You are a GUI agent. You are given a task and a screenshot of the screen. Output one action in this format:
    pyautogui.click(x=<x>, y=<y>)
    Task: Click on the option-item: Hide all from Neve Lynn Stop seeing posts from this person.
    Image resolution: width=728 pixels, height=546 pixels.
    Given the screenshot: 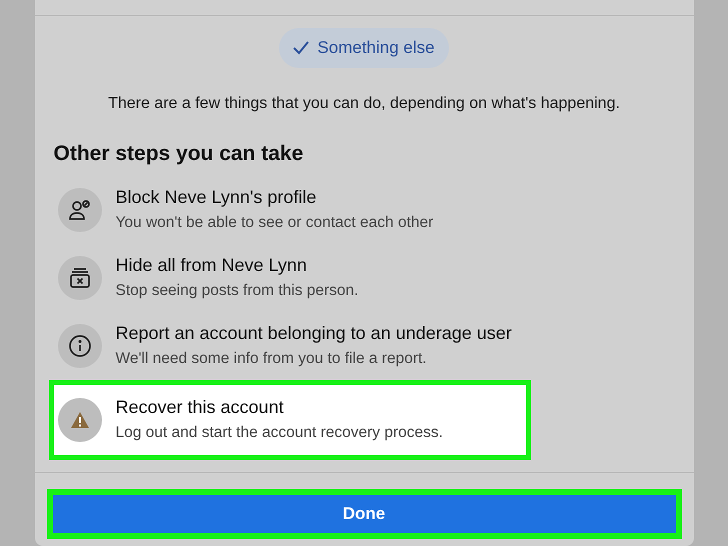 What is the action you would take?
    pyautogui.click(x=289, y=278)
    